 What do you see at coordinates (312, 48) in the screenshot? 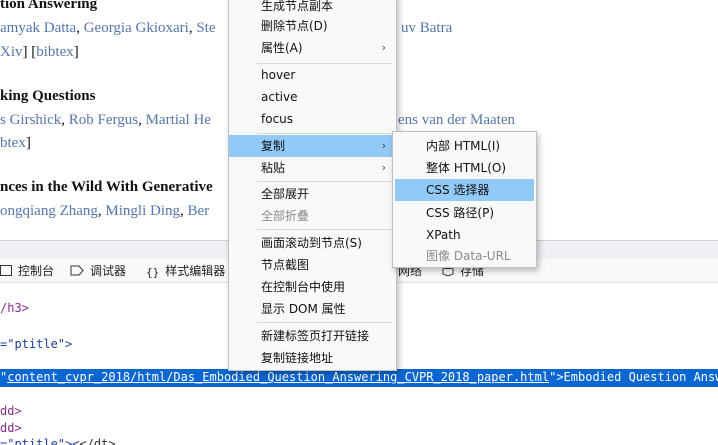
I see `menu-item-attributes: 属性(A) ›` at bounding box center [312, 48].